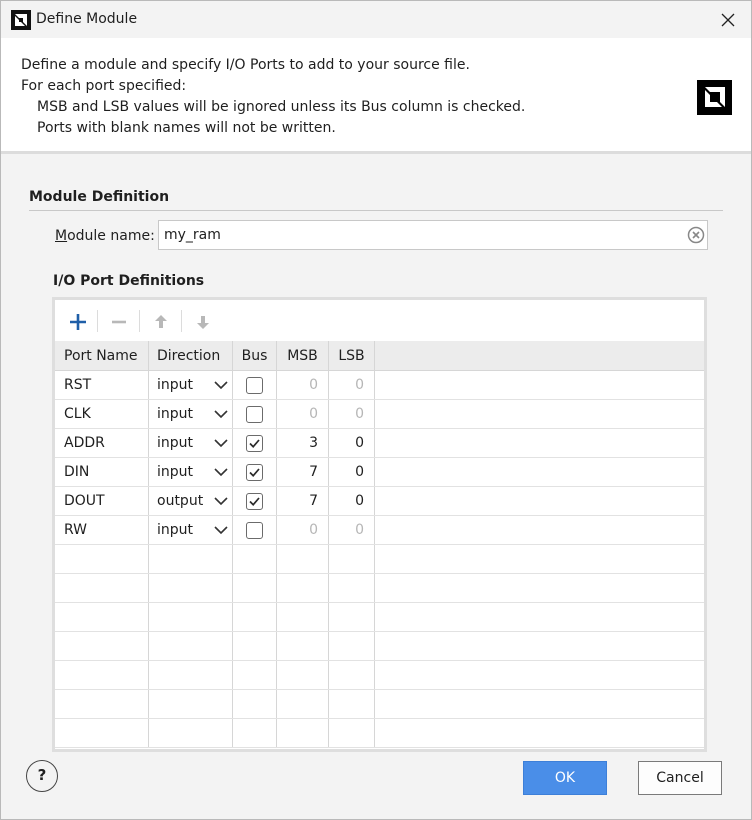 The width and height of the screenshot is (752, 820). Describe the element at coordinates (303, 355) in the screenshot. I see `column-header-msb: MSB` at that location.